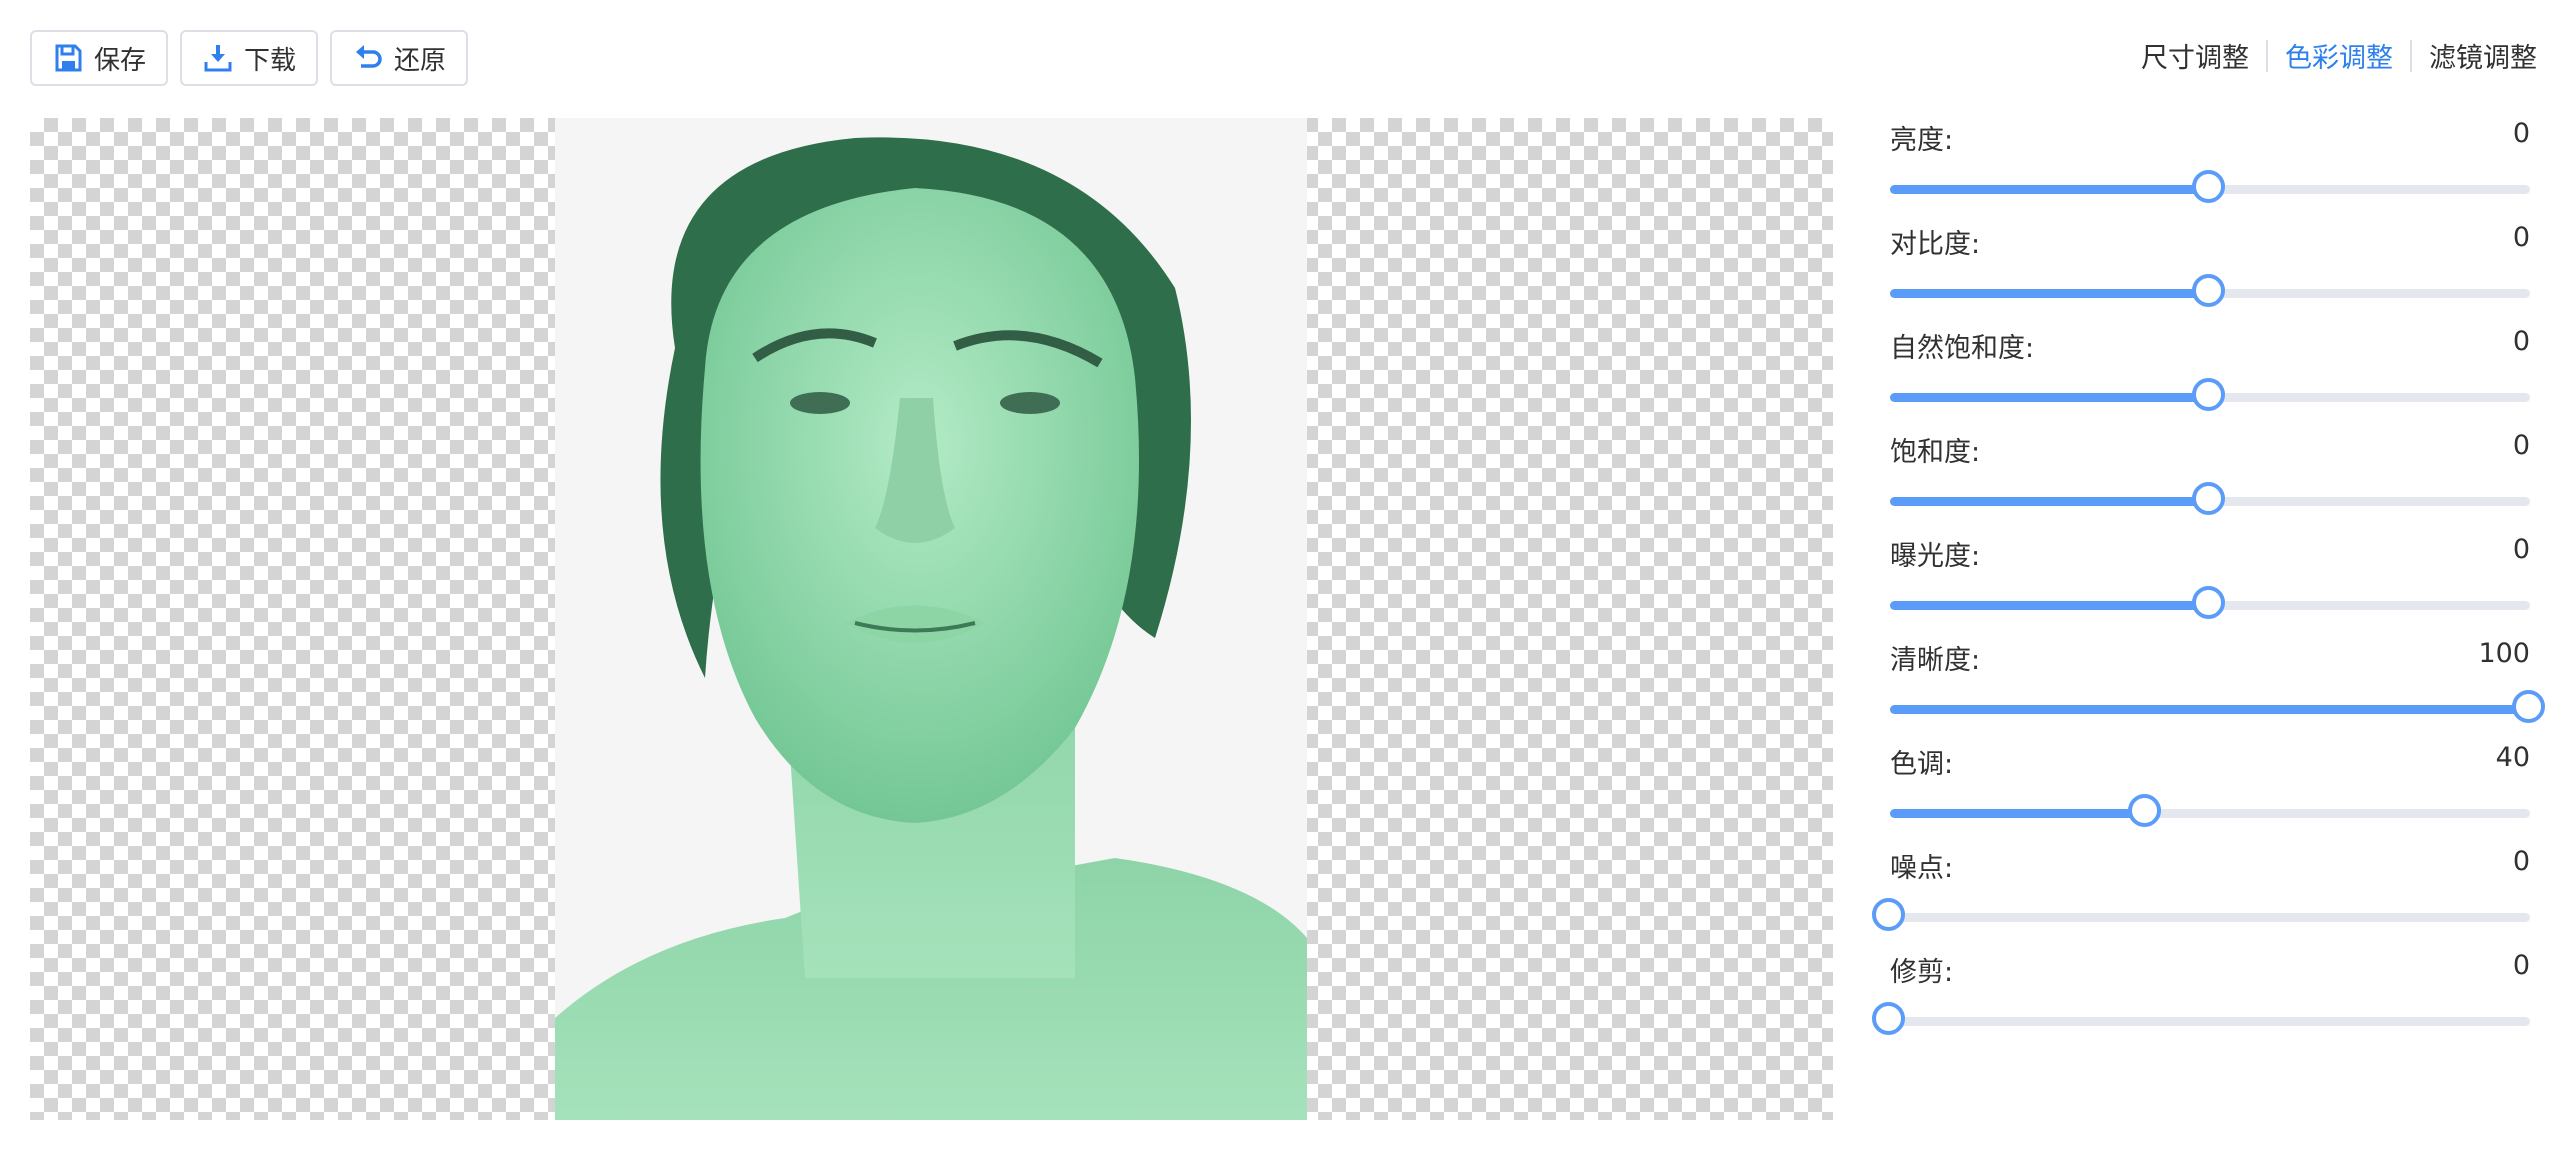 The width and height of the screenshot is (2572, 1164). I want to click on download-icon, so click(218, 58).